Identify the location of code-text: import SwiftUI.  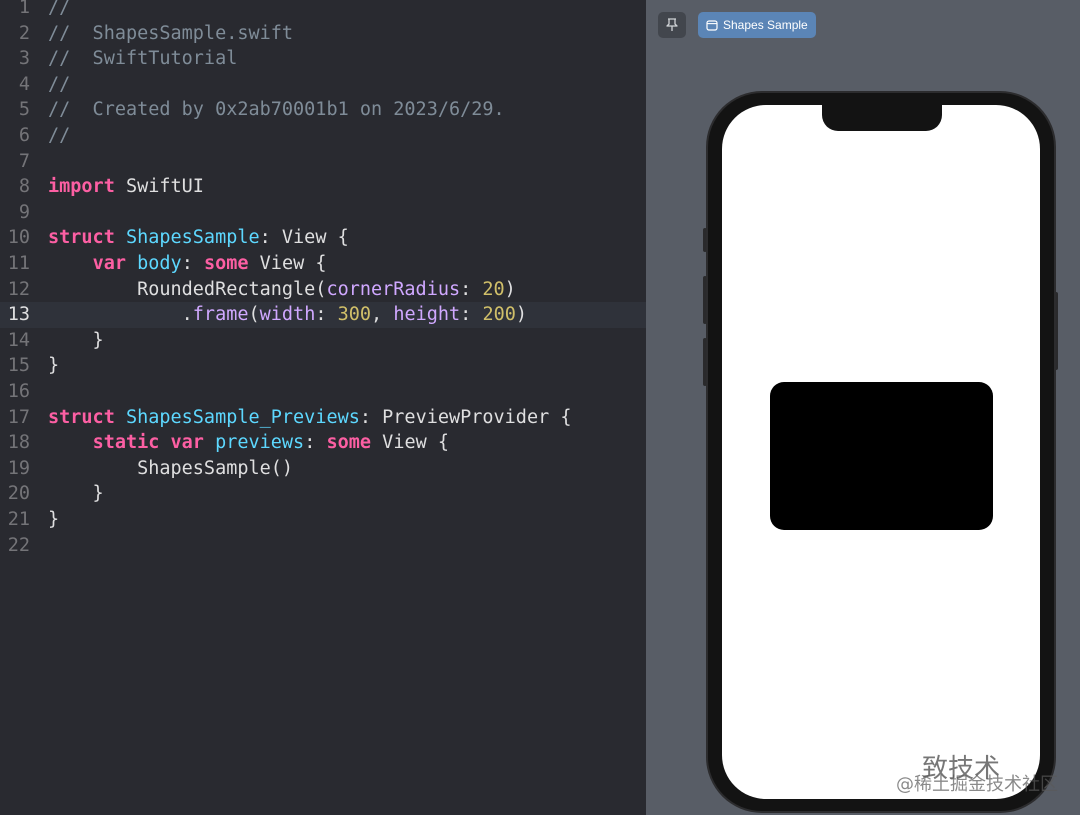
(126, 187).